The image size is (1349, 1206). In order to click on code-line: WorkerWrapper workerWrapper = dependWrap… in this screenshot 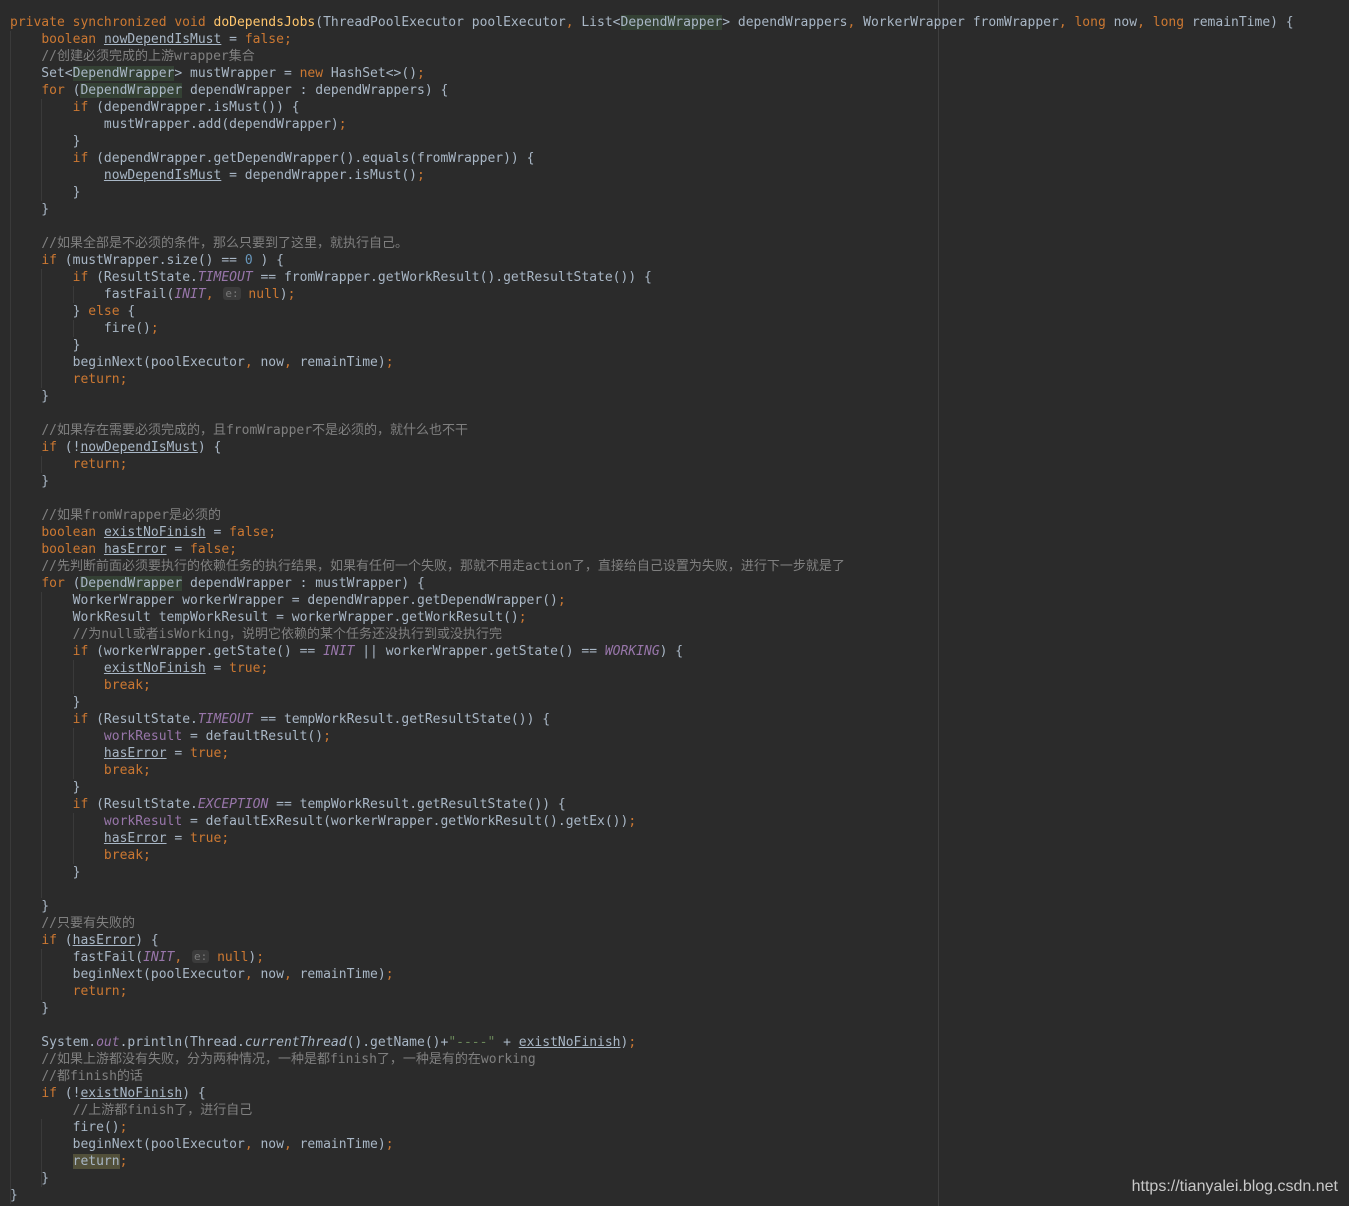, I will do `click(652, 600)`.